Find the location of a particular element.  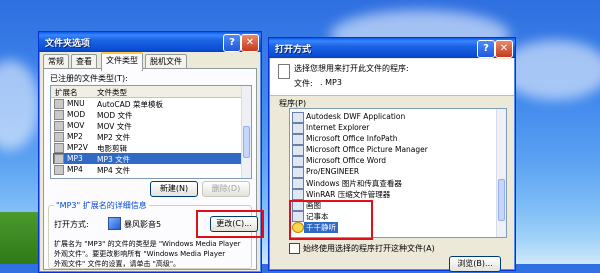

delete-button: 删除(D) is located at coordinates (226, 189).